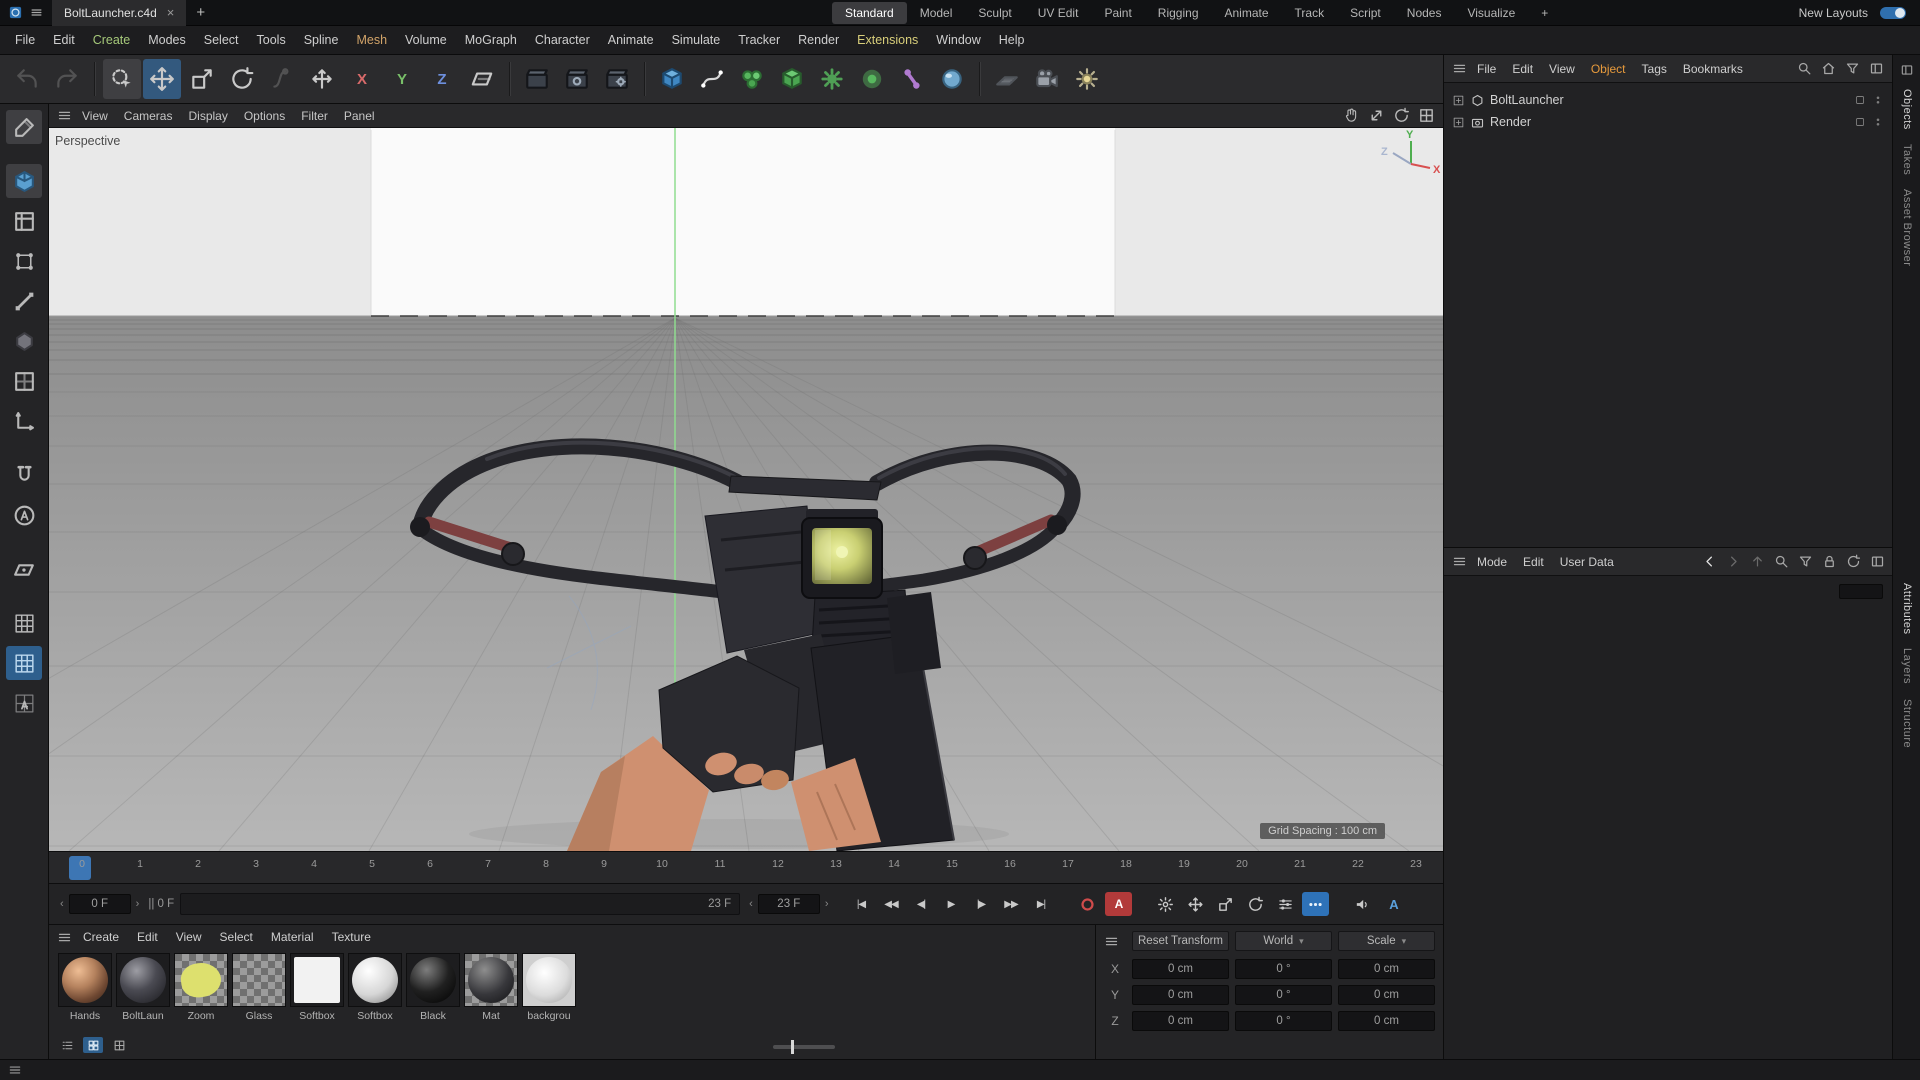 Image resolution: width=1920 pixels, height=1080 pixels. Describe the element at coordinates (577, 79) in the screenshot. I see `render-picture-viewer-button` at that location.